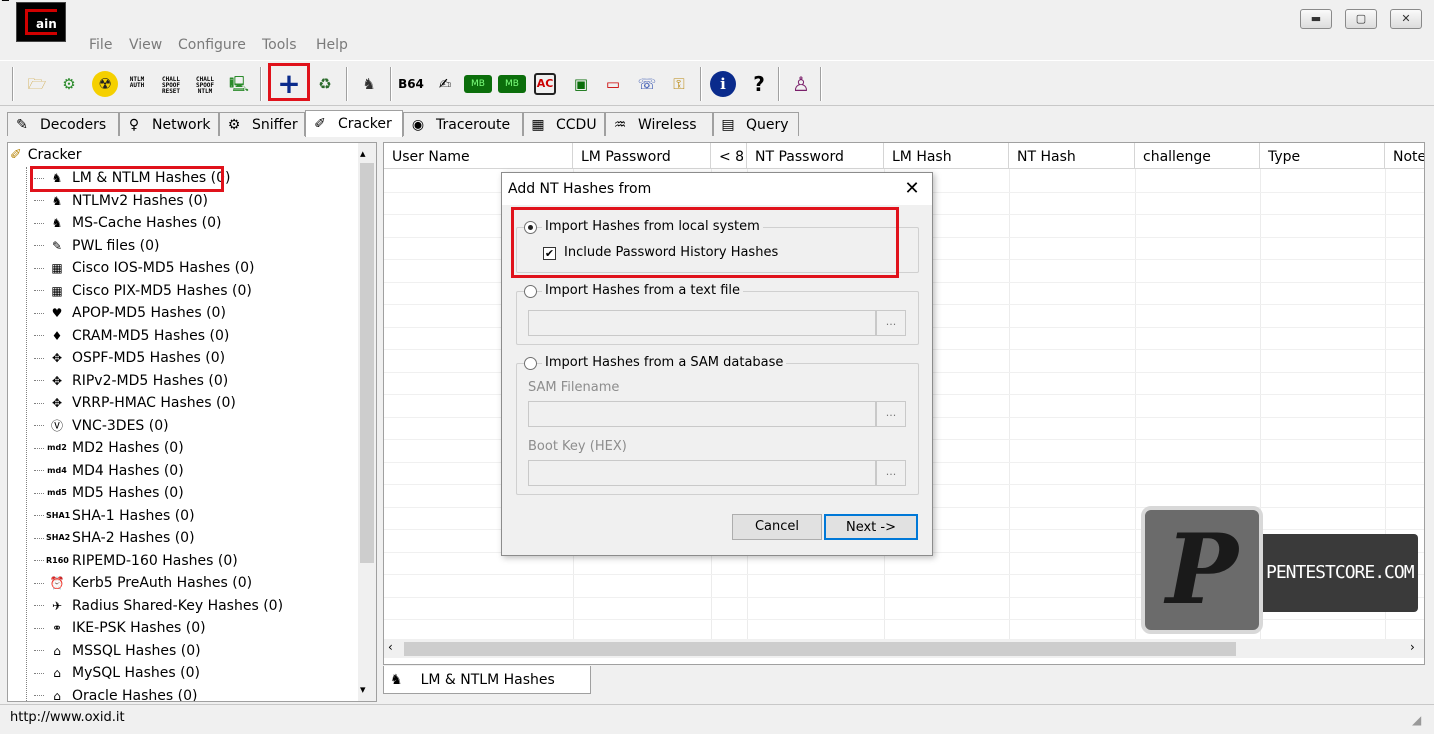 This screenshot has width=1434, height=734. I want to click on lookup-icon: ✍, so click(445, 84).